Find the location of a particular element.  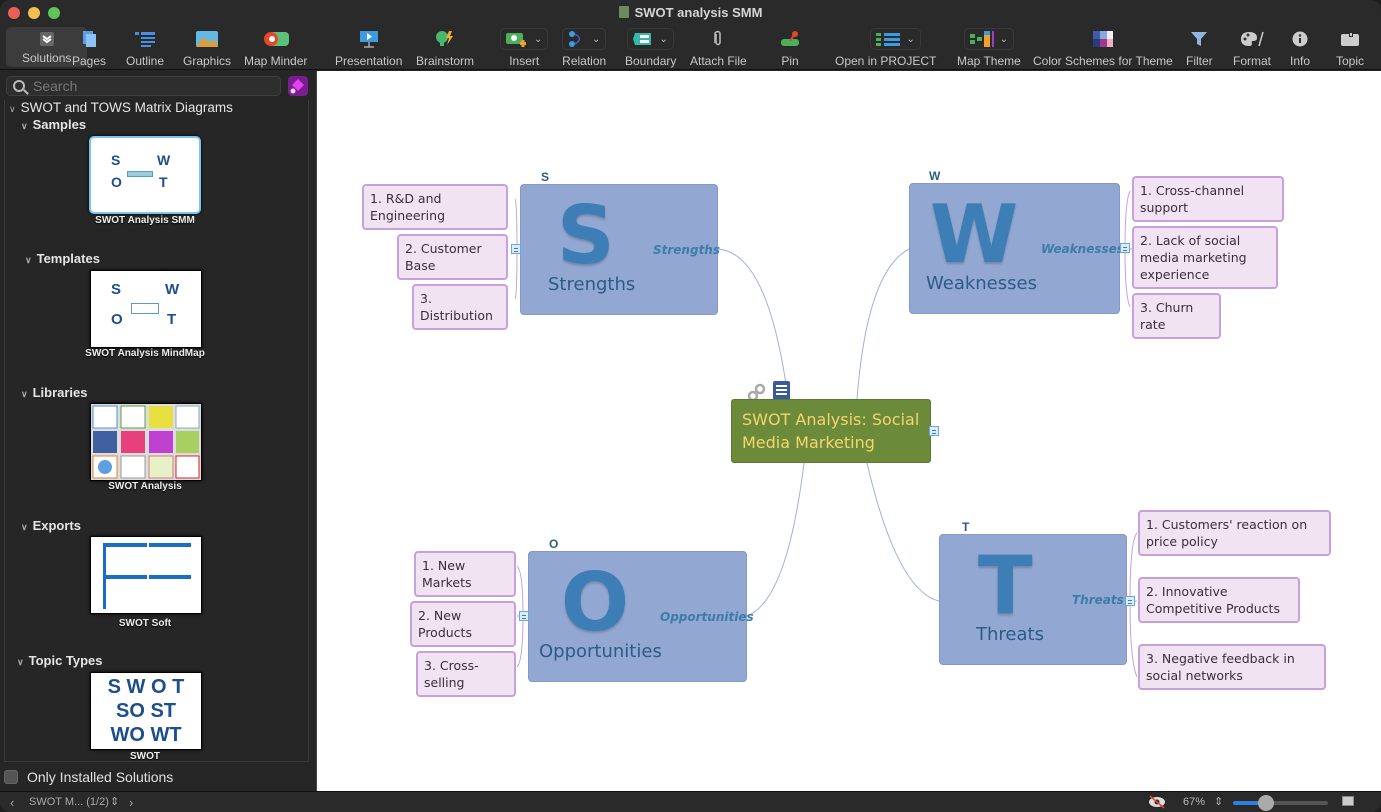

section-libraries: ∨ Libraries is located at coordinates (54, 392).